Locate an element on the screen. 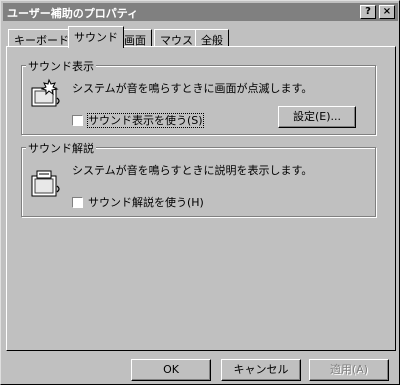  cancel-button: キャンセル is located at coordinates (261, 370).